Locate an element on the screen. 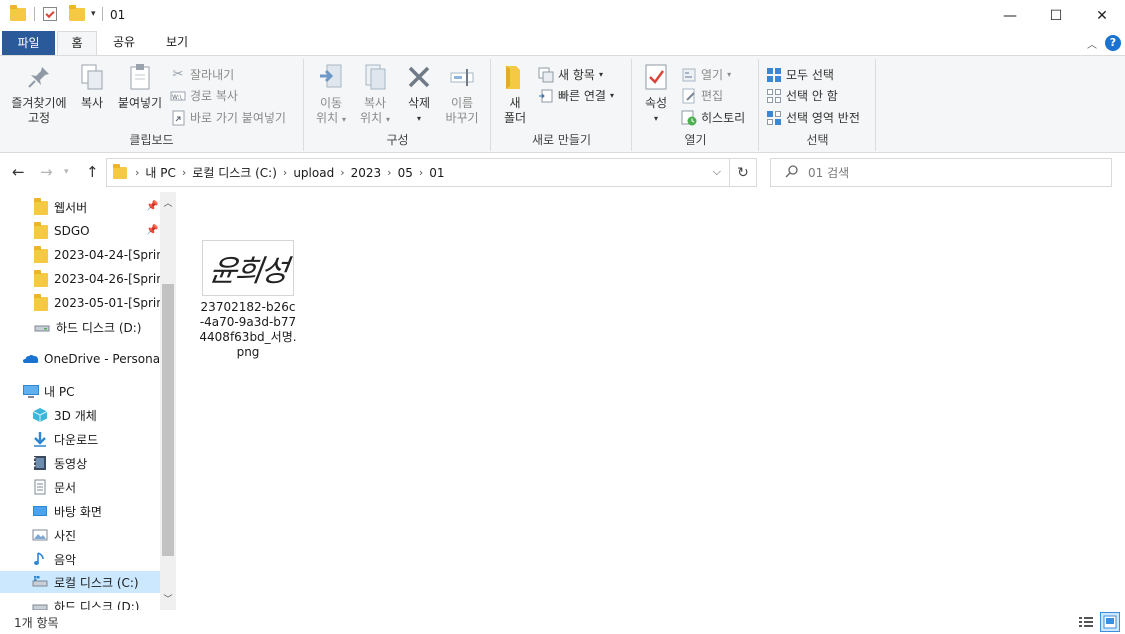 This screenshot has width=1125, height=634. group-new: 새 폴더 새 항목 ▾ 빠른 연결 ▾ 새로 만들기 is located at coordinates (562, 105).